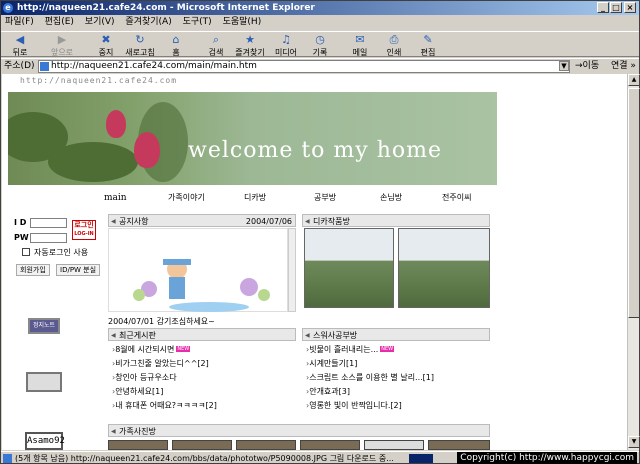 The width and height of the screenshot is (640, 464). Describe the element at coordinates (164, 364) in the screenshot. I see `list-item: 비가그친줄 알았는디^^[2]` at that location.